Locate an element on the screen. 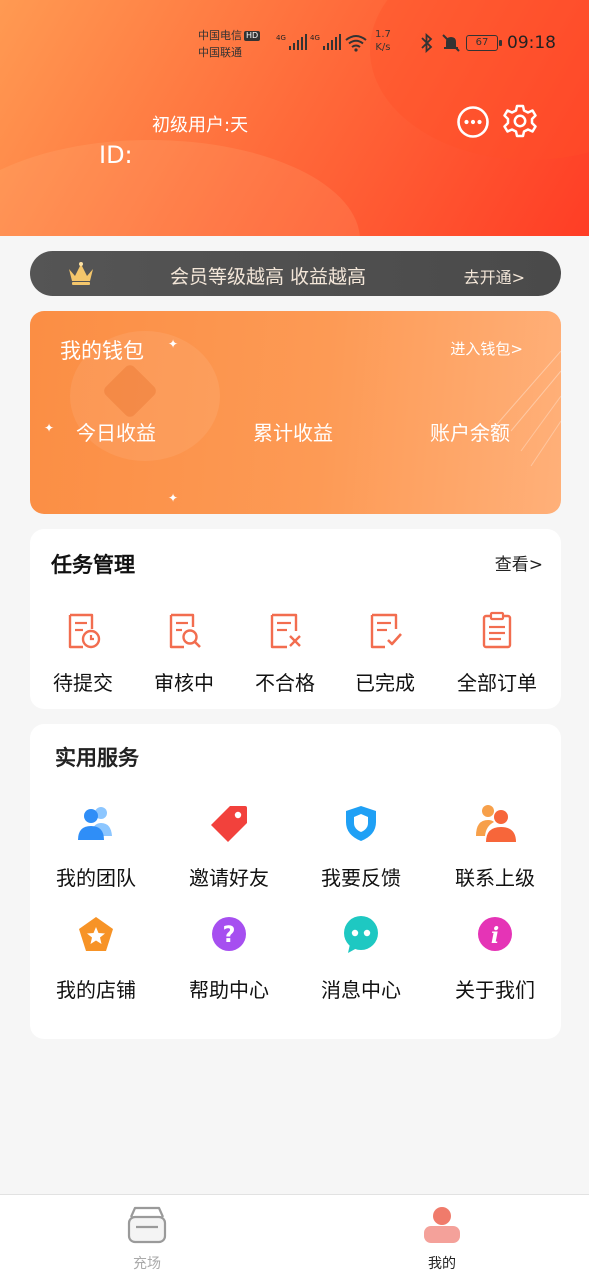 This screenshot has height=1277, width=589. completed-icon is located at coordinates (386, 631).